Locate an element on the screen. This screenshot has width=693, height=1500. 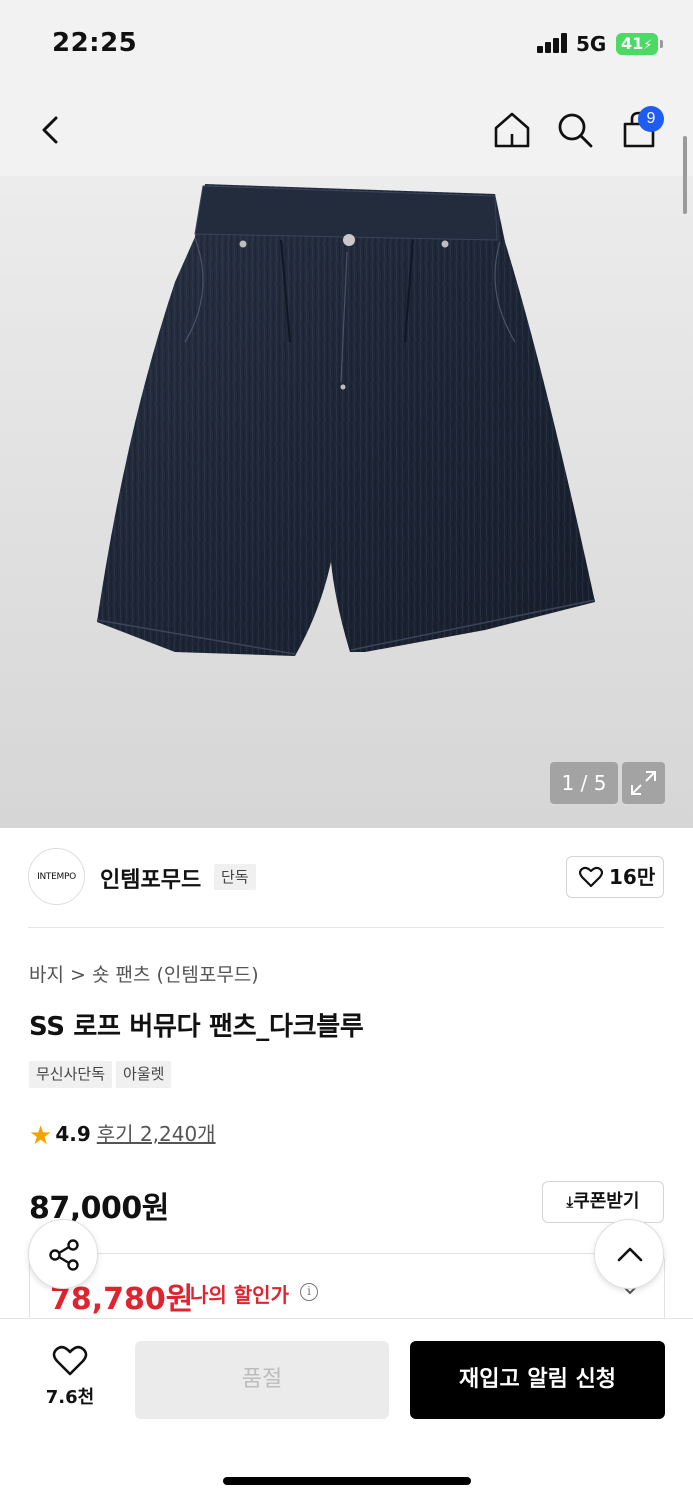
brand-row: INTEMPO 인템포무드 단독 16만 is located at coordinates (346, 878).